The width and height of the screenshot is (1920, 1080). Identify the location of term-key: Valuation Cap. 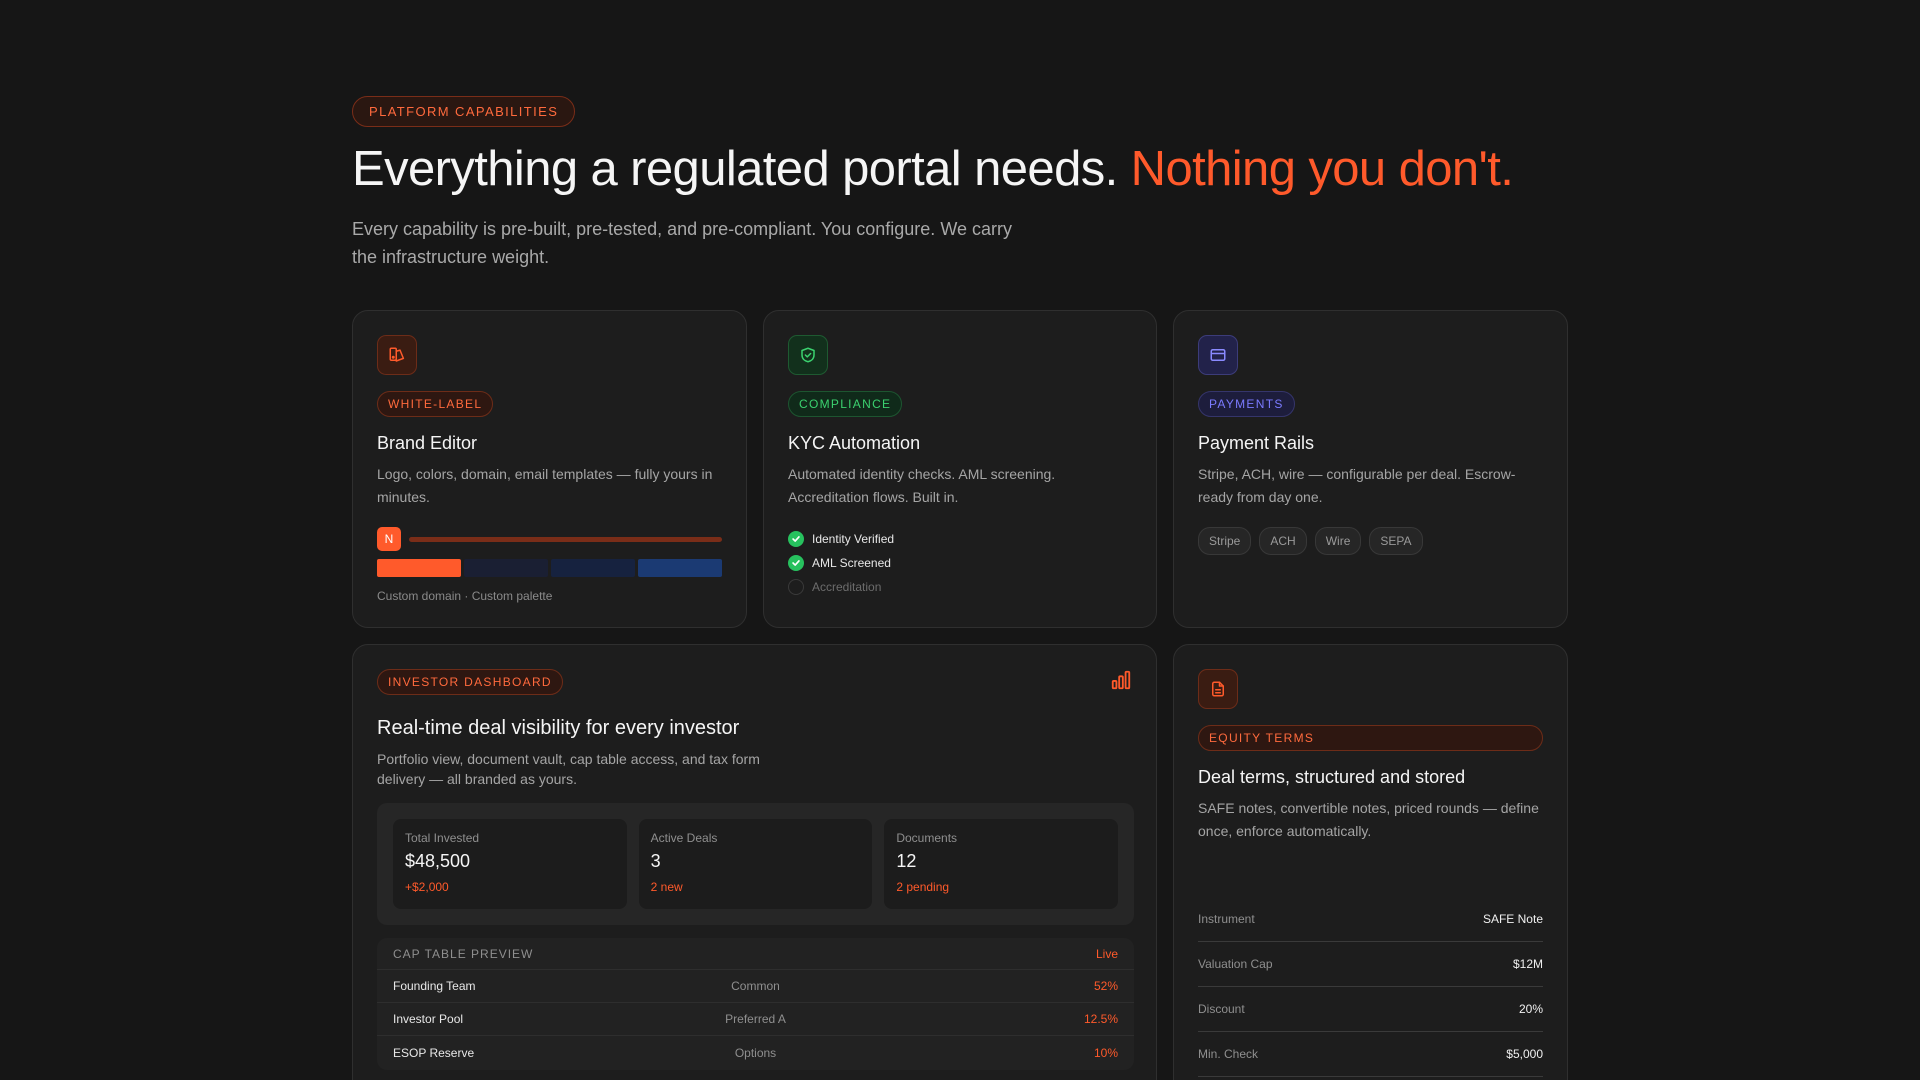
(1235, 964).